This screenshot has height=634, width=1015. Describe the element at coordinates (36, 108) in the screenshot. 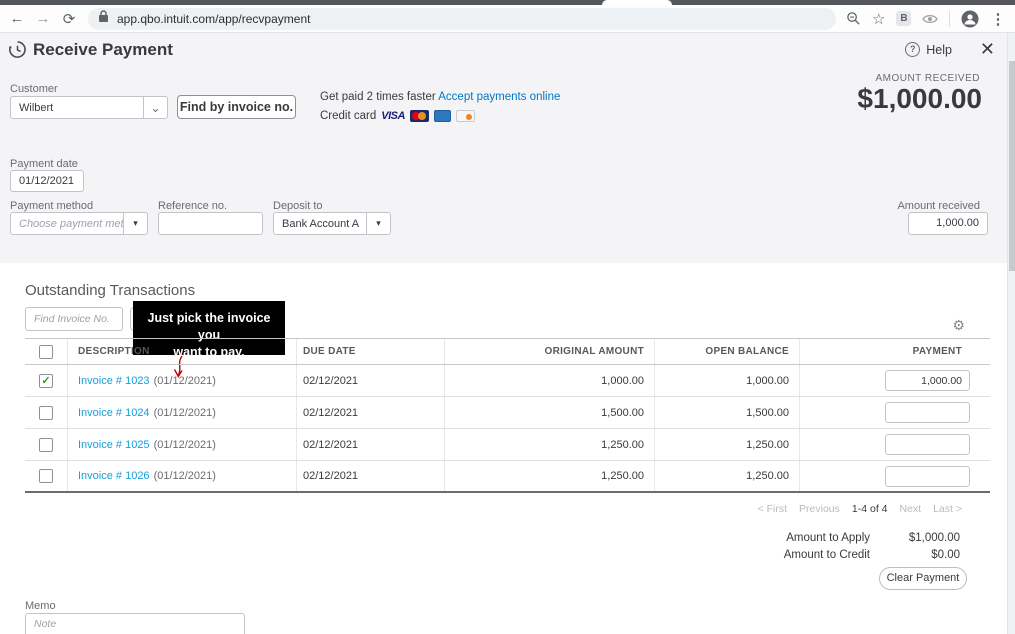

I see `customer-value: Wilbert` at that location.